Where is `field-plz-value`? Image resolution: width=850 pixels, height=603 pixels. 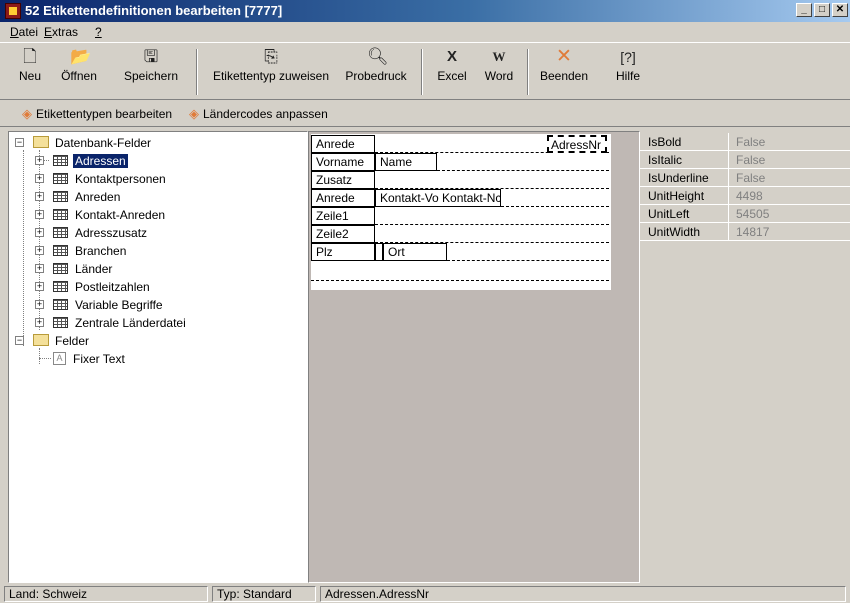
field-plz-value is located at coordinates (379, 252).